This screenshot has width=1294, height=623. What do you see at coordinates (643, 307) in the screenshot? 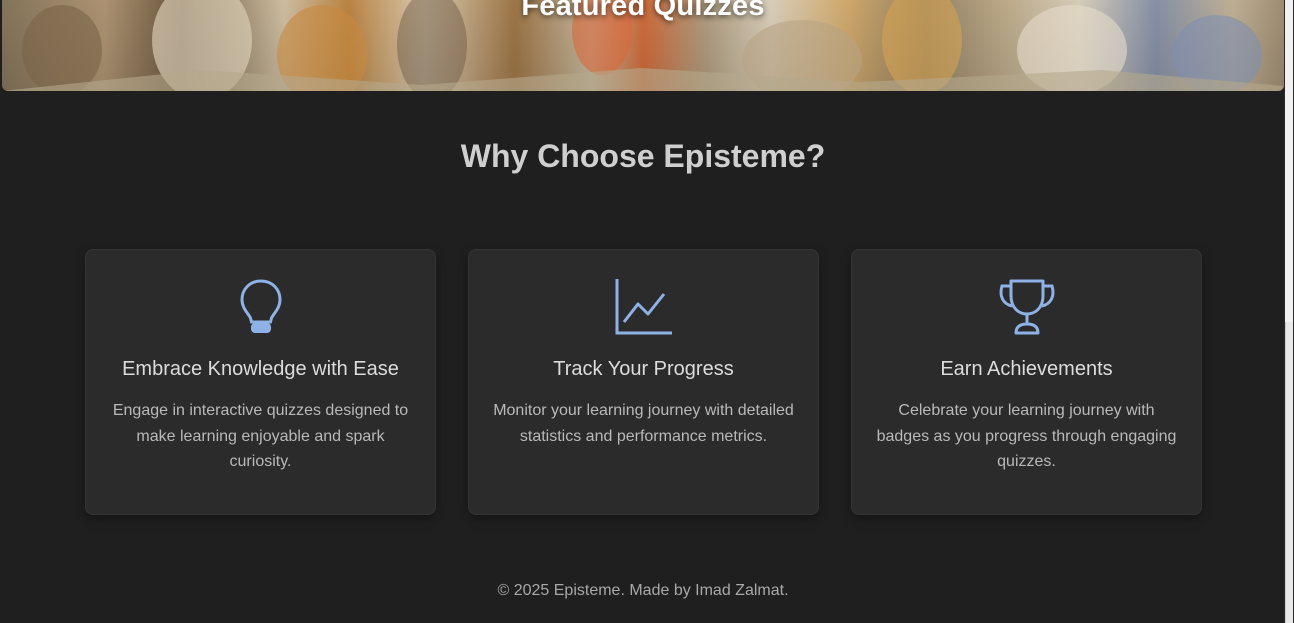
I see `chart-line-icon` at bounding box center [643, 307].